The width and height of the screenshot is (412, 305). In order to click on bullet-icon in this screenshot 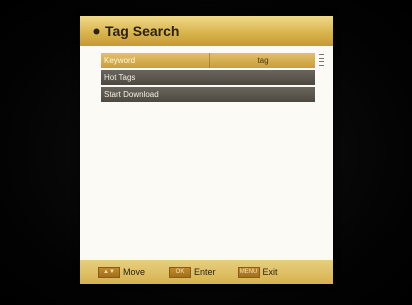, I will do `click(96, 31)`.